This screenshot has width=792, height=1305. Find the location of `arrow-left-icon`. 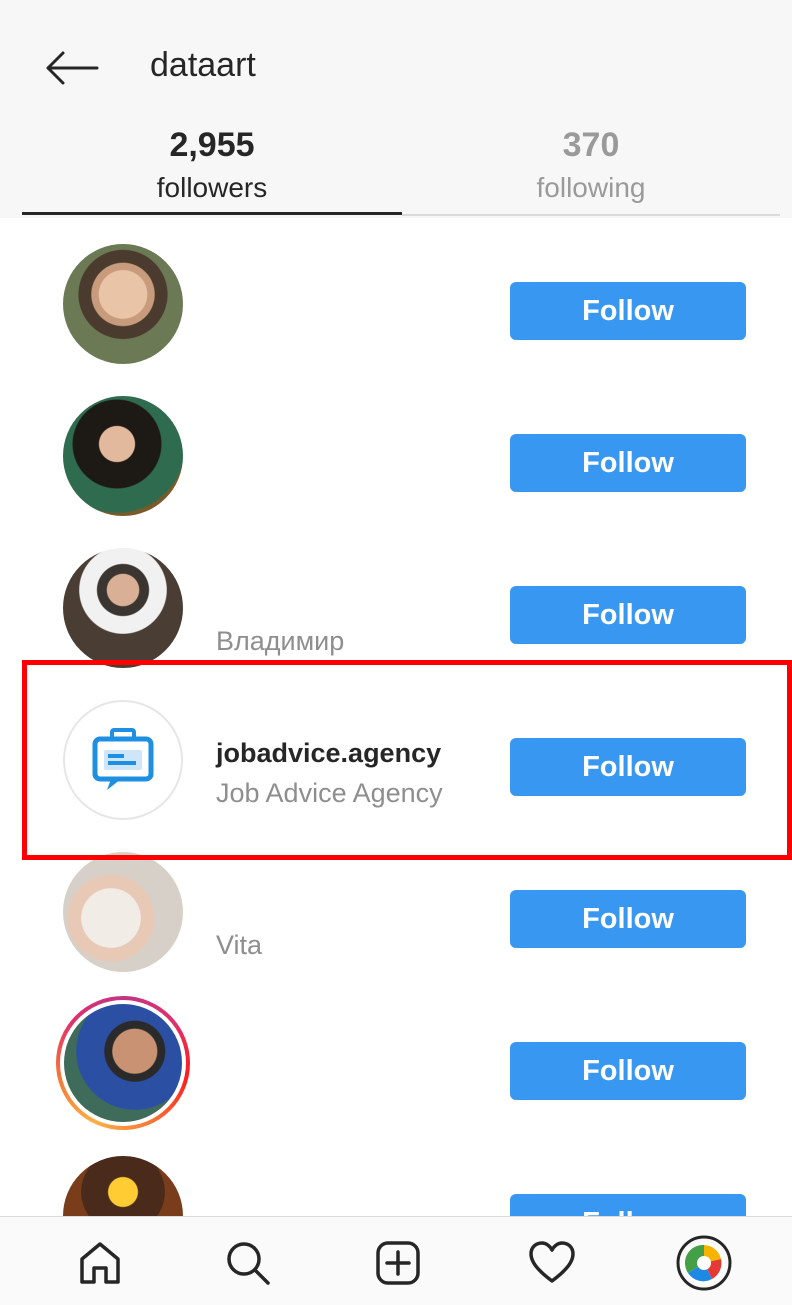

arrow-left-icon is located at coordinates (72, 68).